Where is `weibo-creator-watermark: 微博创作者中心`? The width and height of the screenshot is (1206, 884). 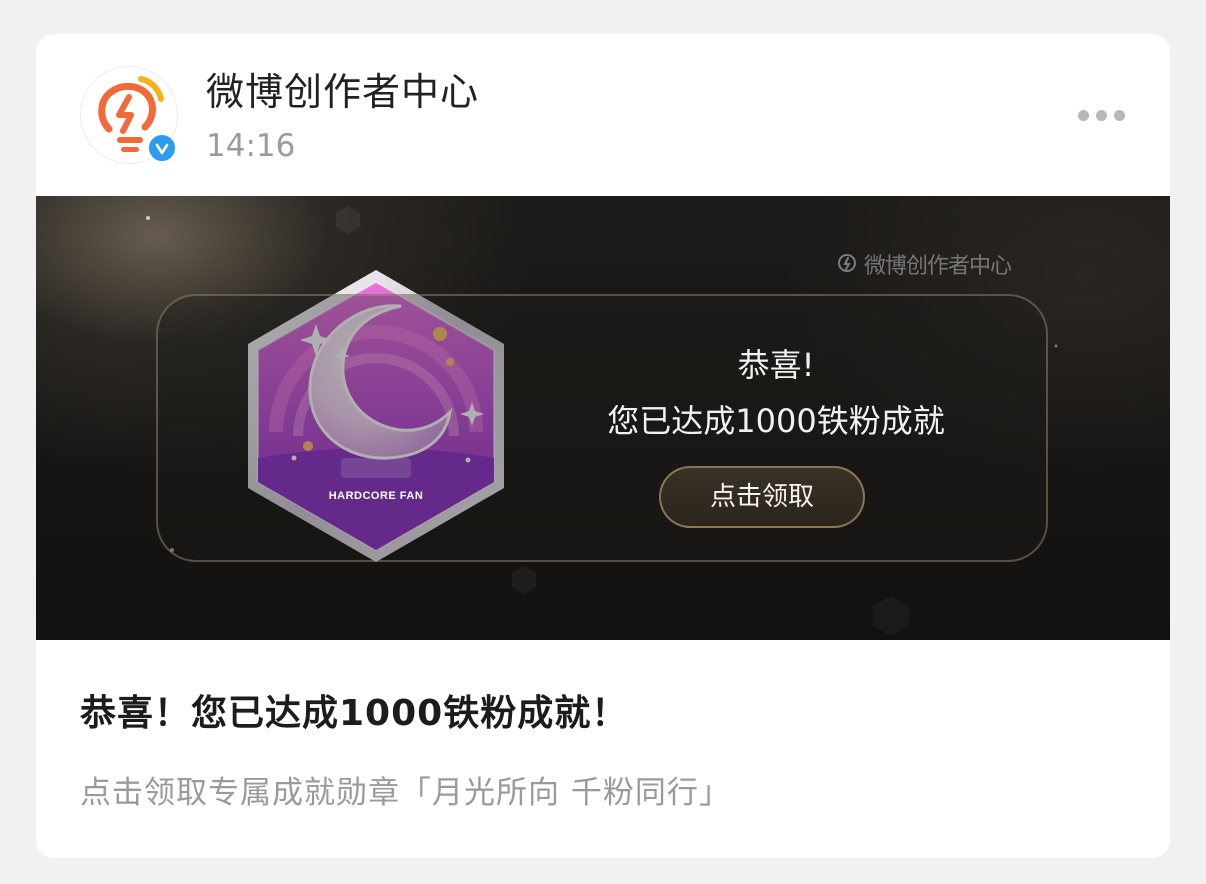 weibo-creator-watermark: 微博创作者中心 is located at coordinates (924, 264).